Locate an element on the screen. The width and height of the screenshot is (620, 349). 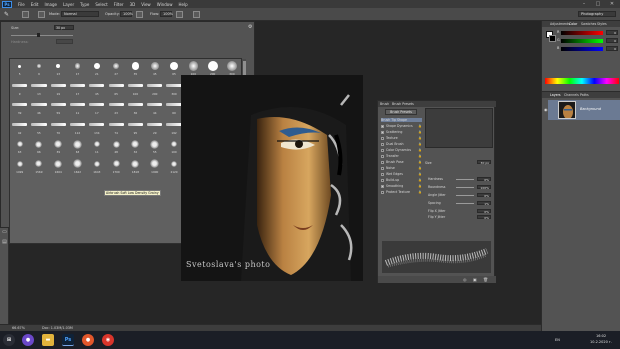
brush-option-build-up: Build-up is located at coordinates (390, 180).